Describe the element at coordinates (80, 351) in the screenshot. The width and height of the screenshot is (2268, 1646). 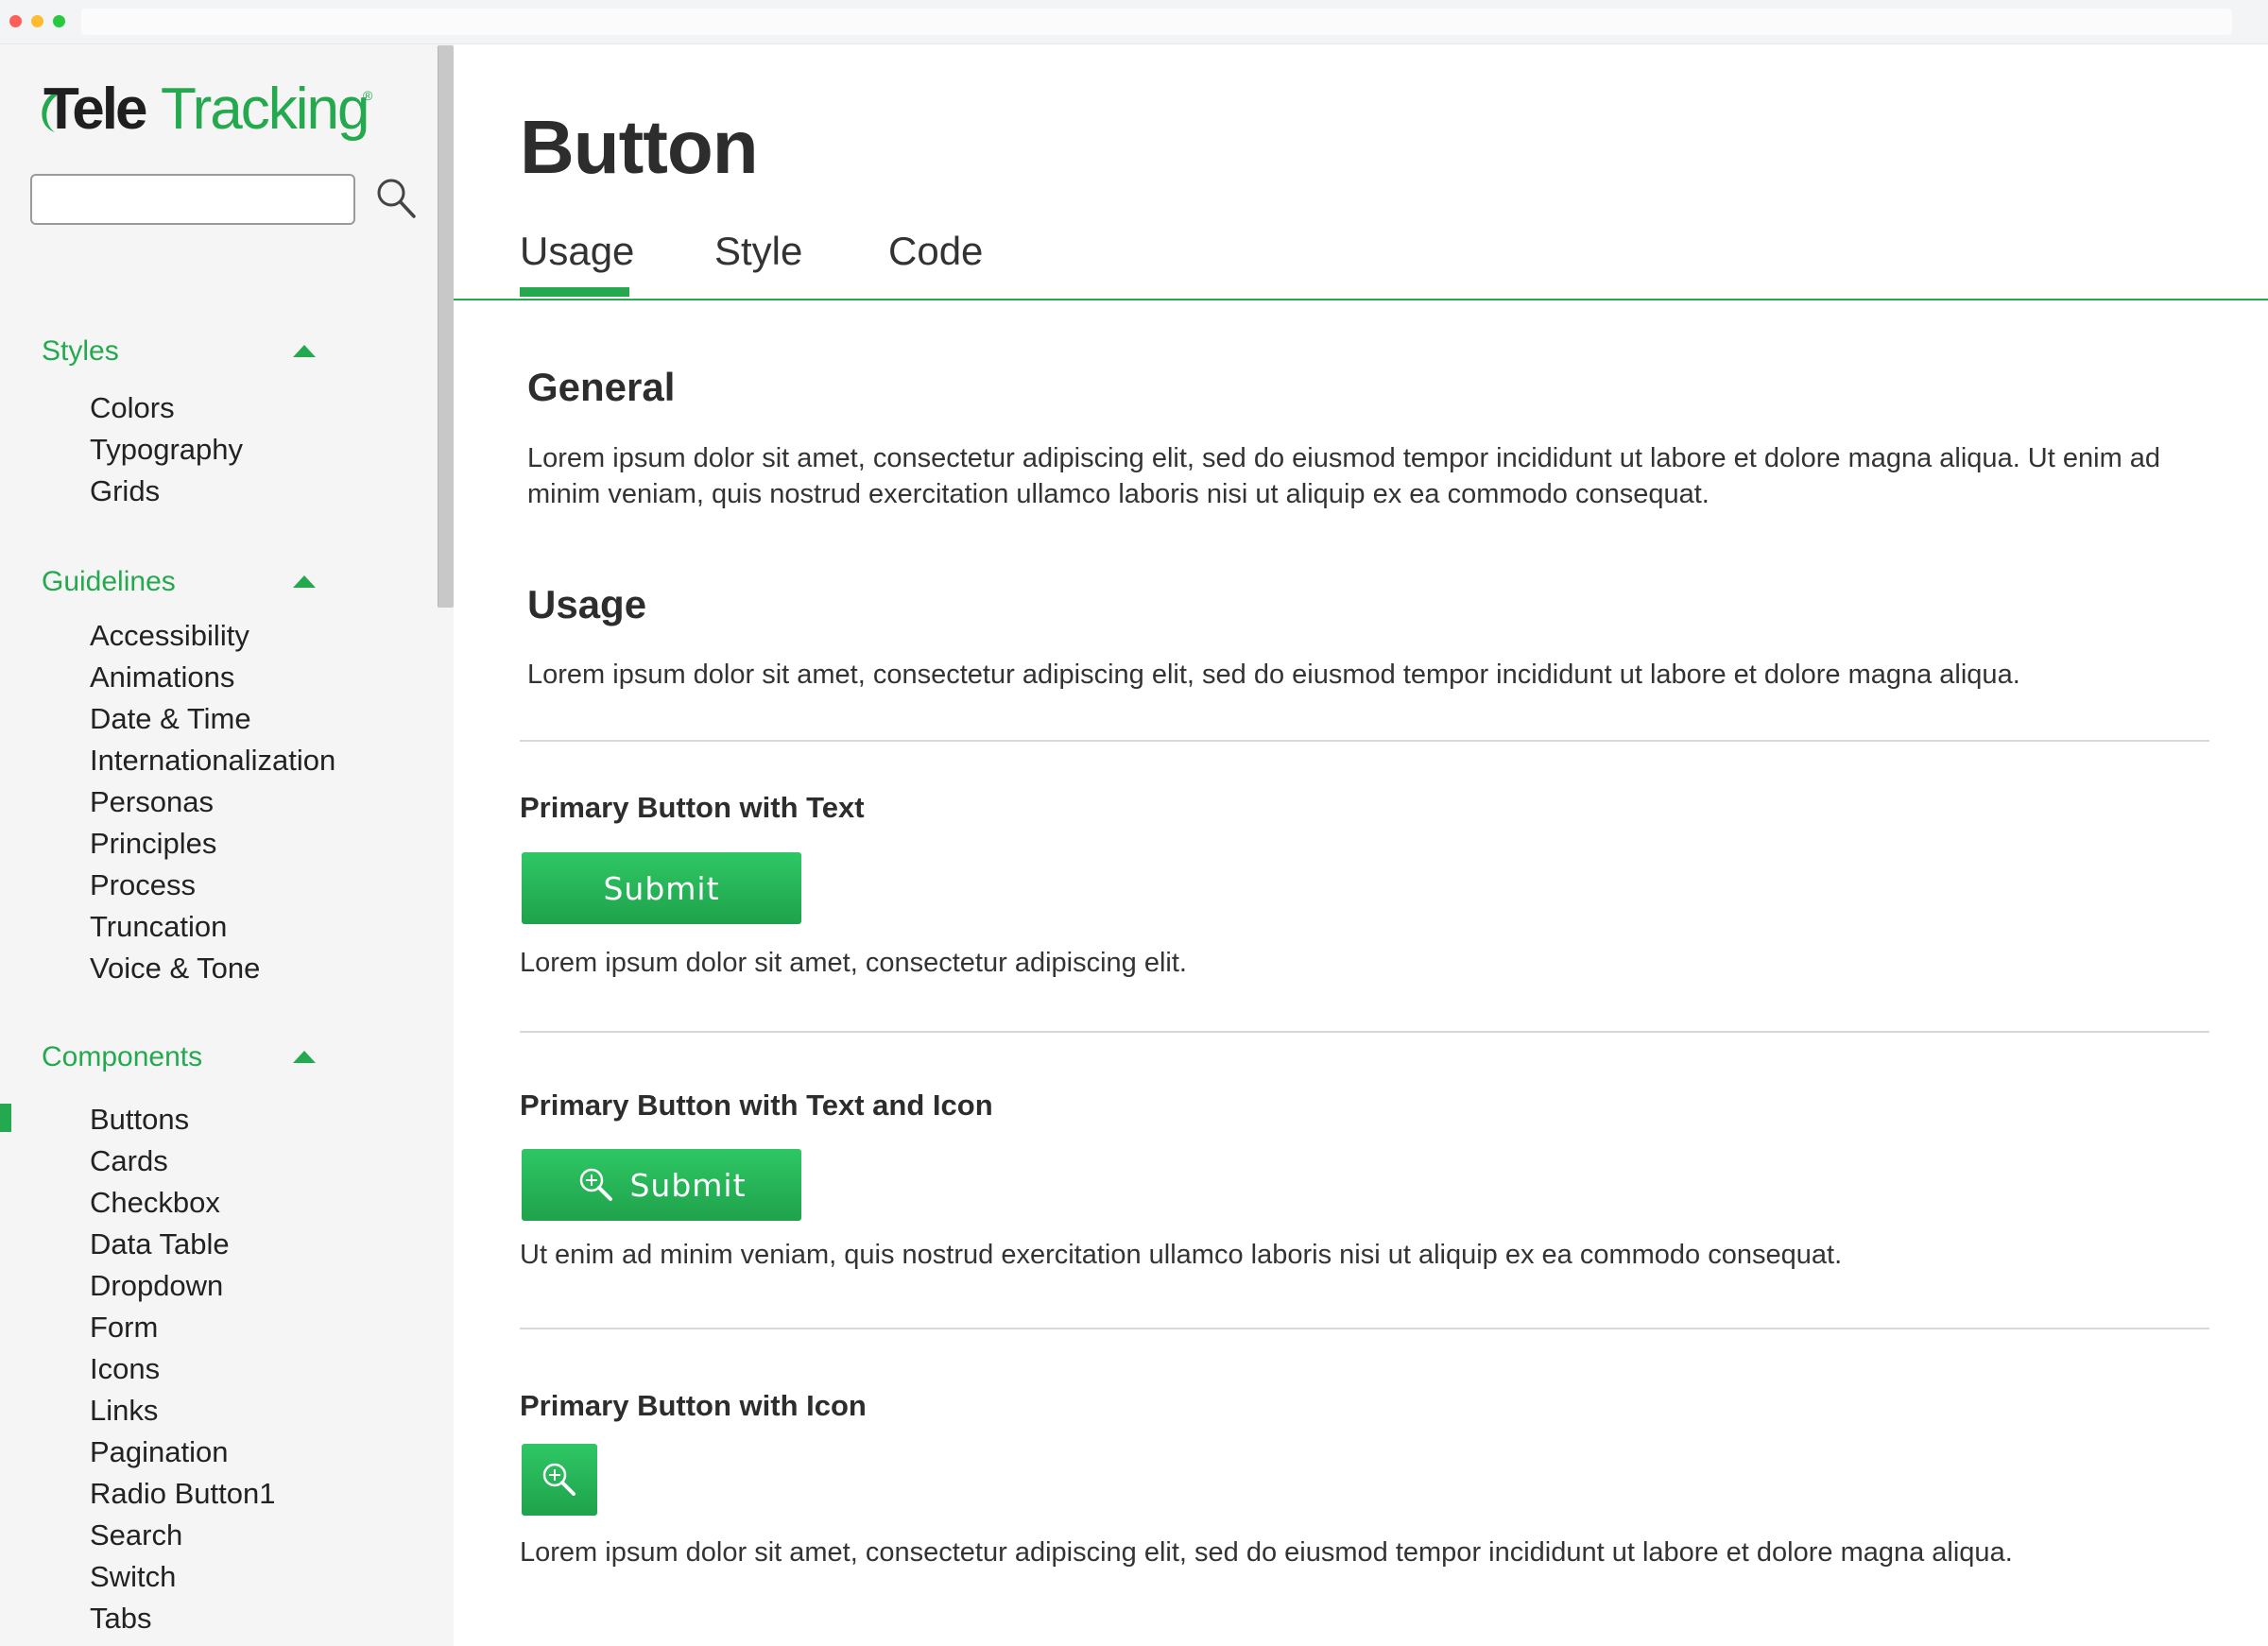
I see `sidebar-section-title: Styles` at that location.